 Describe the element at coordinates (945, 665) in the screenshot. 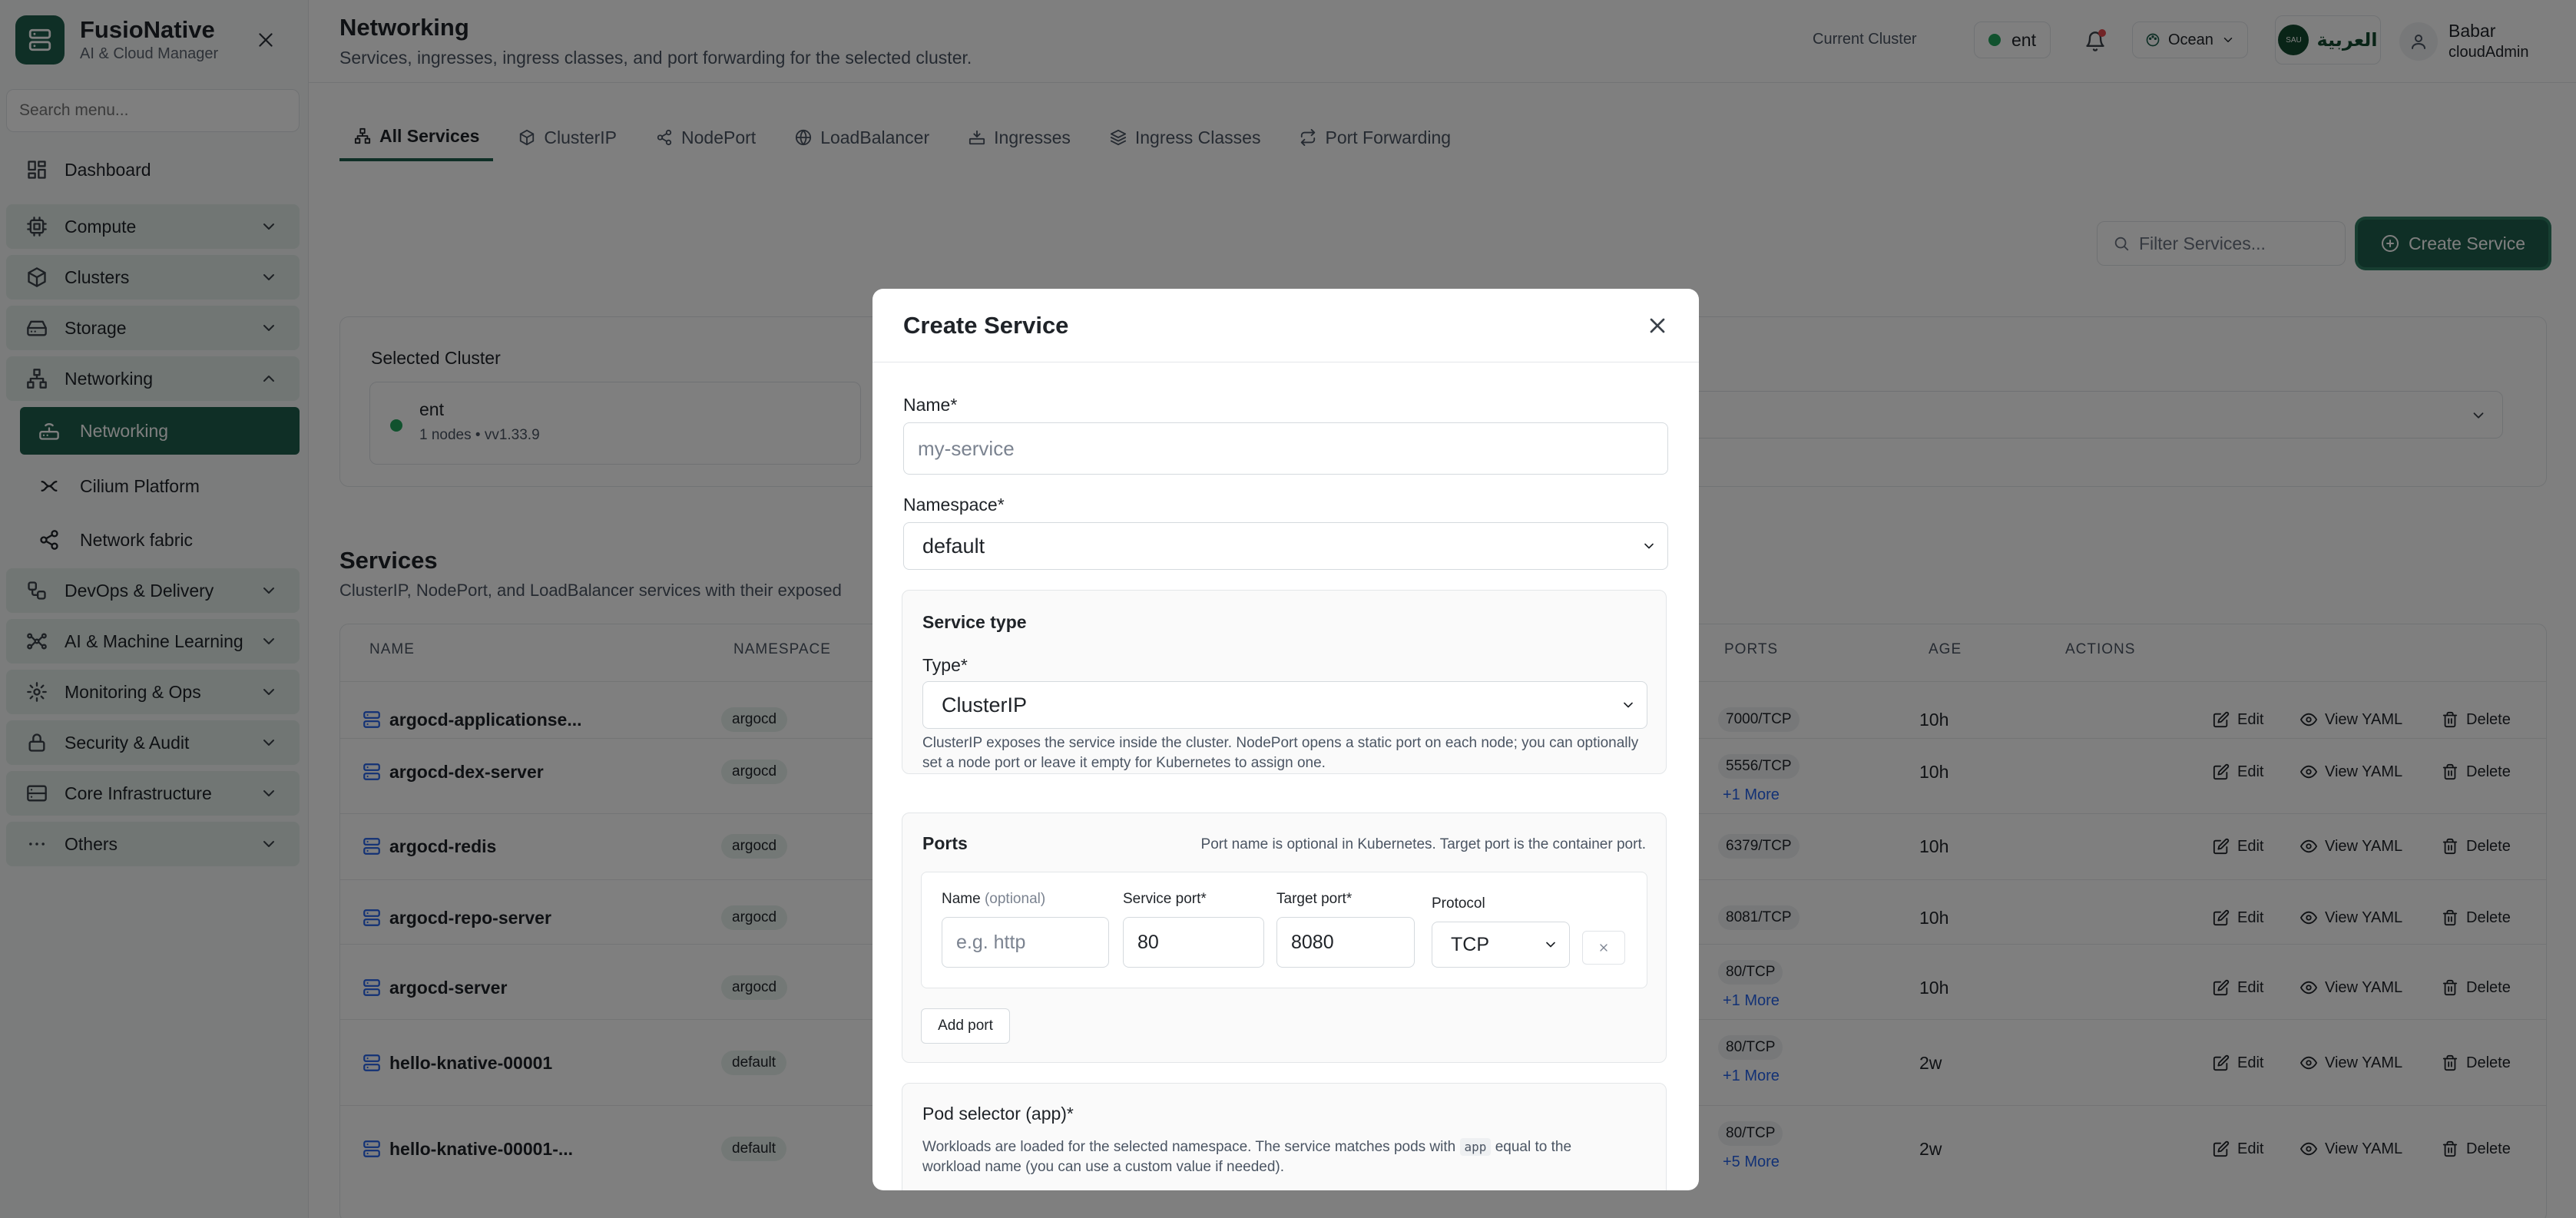

I see `type-label: Type*` at that location.